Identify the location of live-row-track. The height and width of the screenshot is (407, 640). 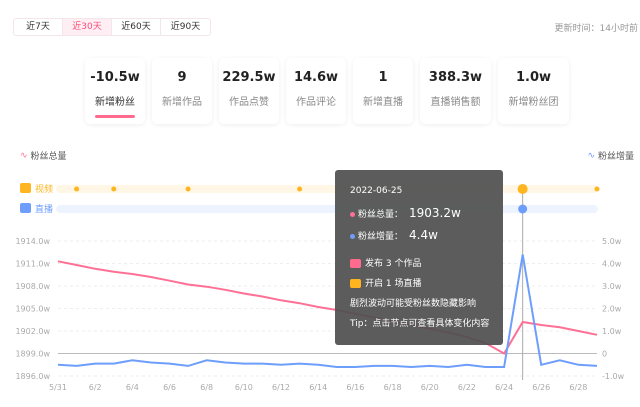
(327, 209).